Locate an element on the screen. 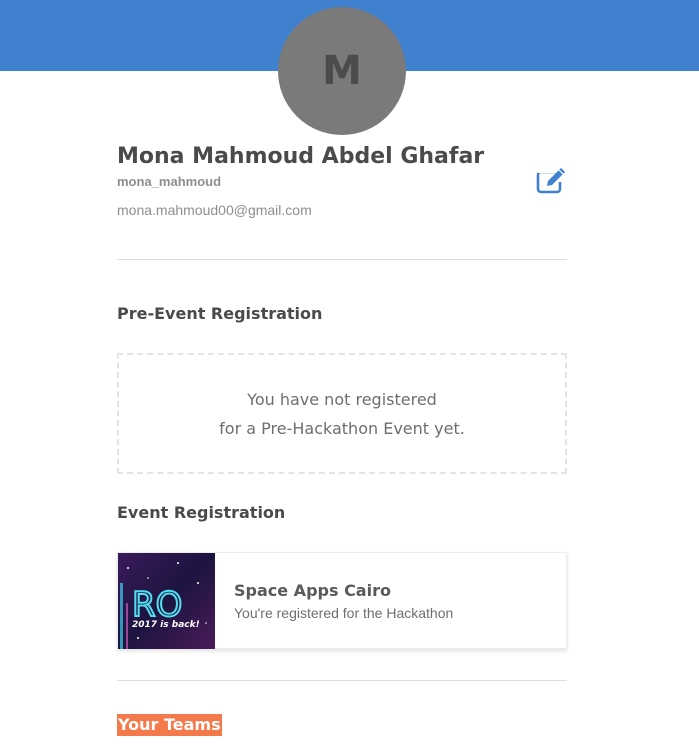 This screenshot has width=699, height=755. profile-email: mona.mahmoud00@gmail.com is located at coordinates (214, 210).